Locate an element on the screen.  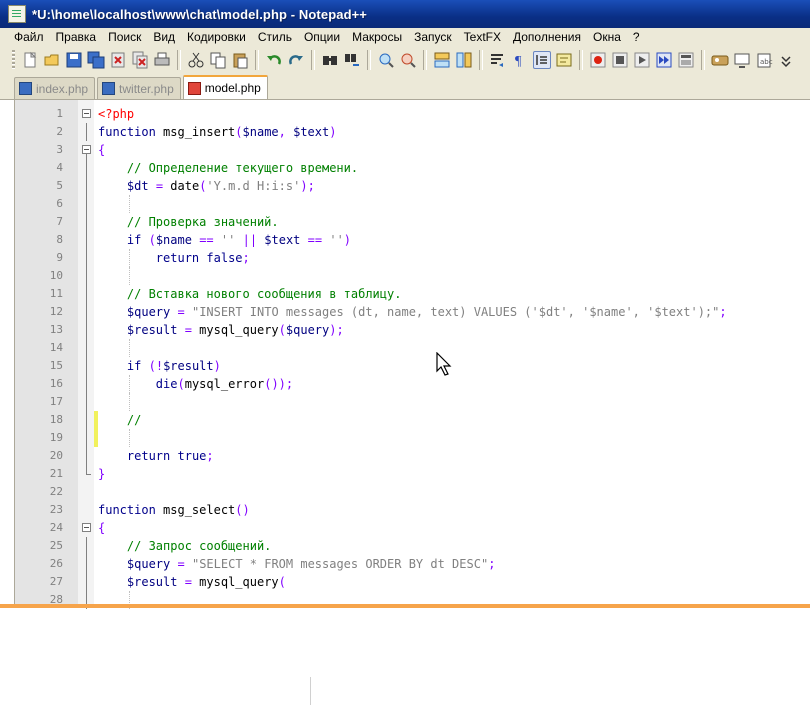
close-icon is located at coordinates (118, 60).